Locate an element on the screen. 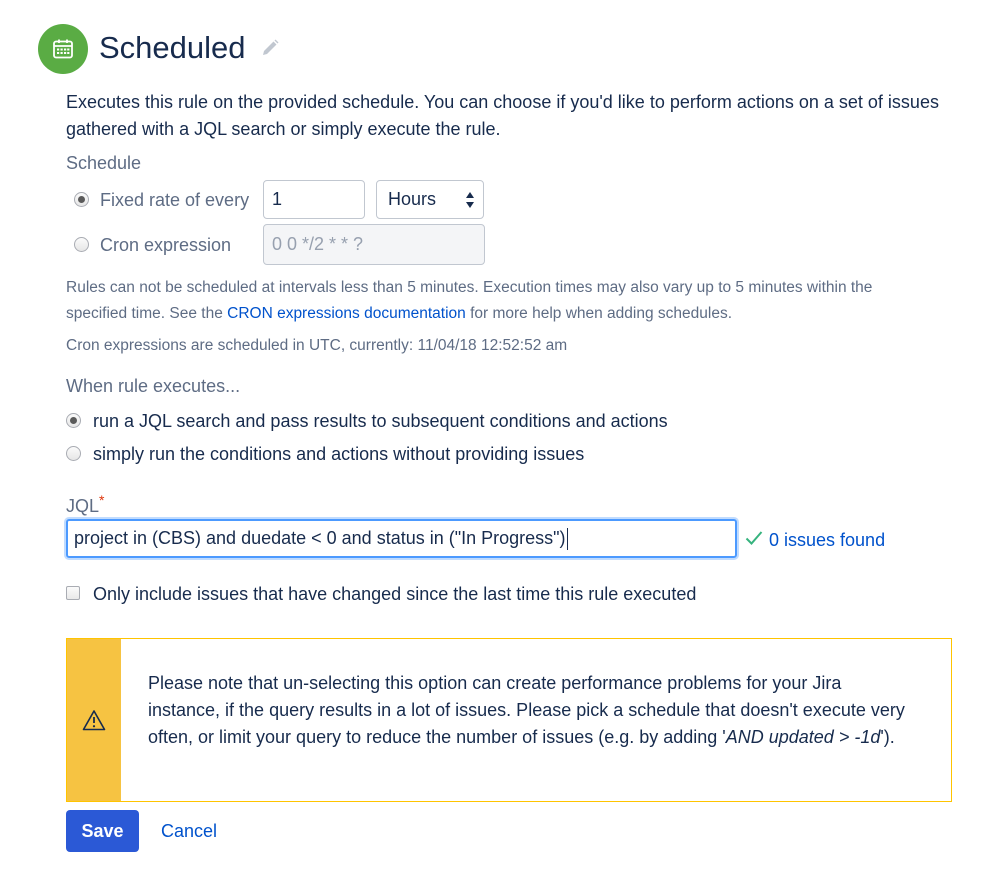  calendar-icon is located at coordinates (63, 49).